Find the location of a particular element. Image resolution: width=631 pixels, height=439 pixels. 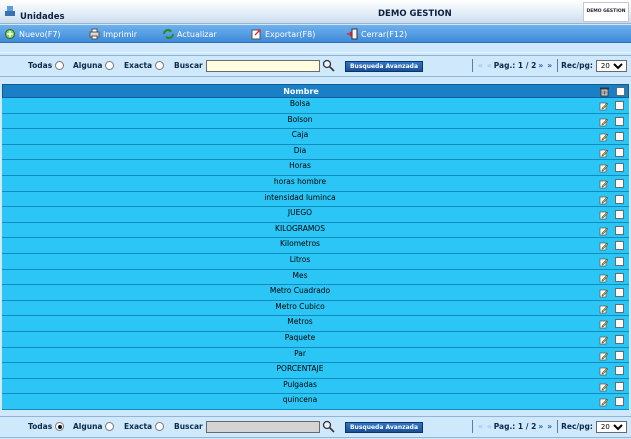

table-row: KILOGRAMOS is located at coordinates (315, 230).